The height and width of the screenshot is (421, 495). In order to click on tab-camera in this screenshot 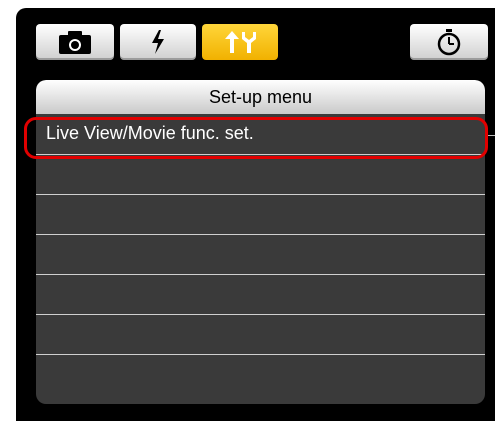, I will do `click(75, 42)`.